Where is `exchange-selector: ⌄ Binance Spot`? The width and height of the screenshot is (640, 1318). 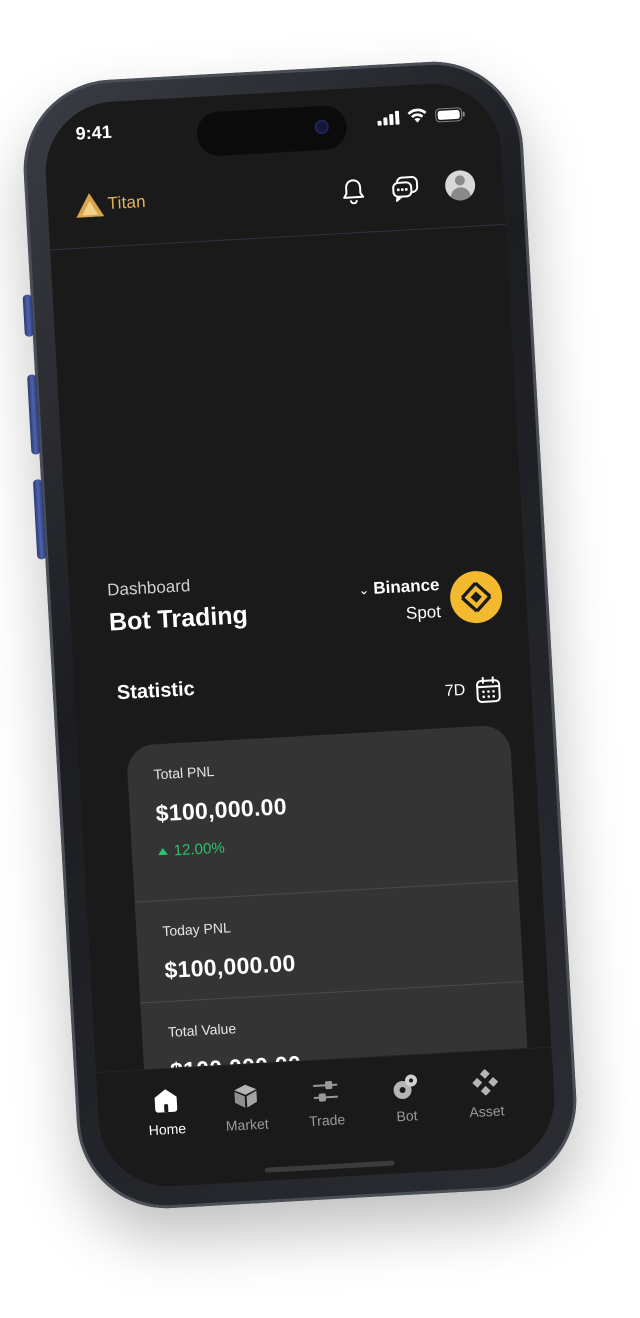
exchange-selector: ⌄ Binance Spot is located at coordinates (431, 599).